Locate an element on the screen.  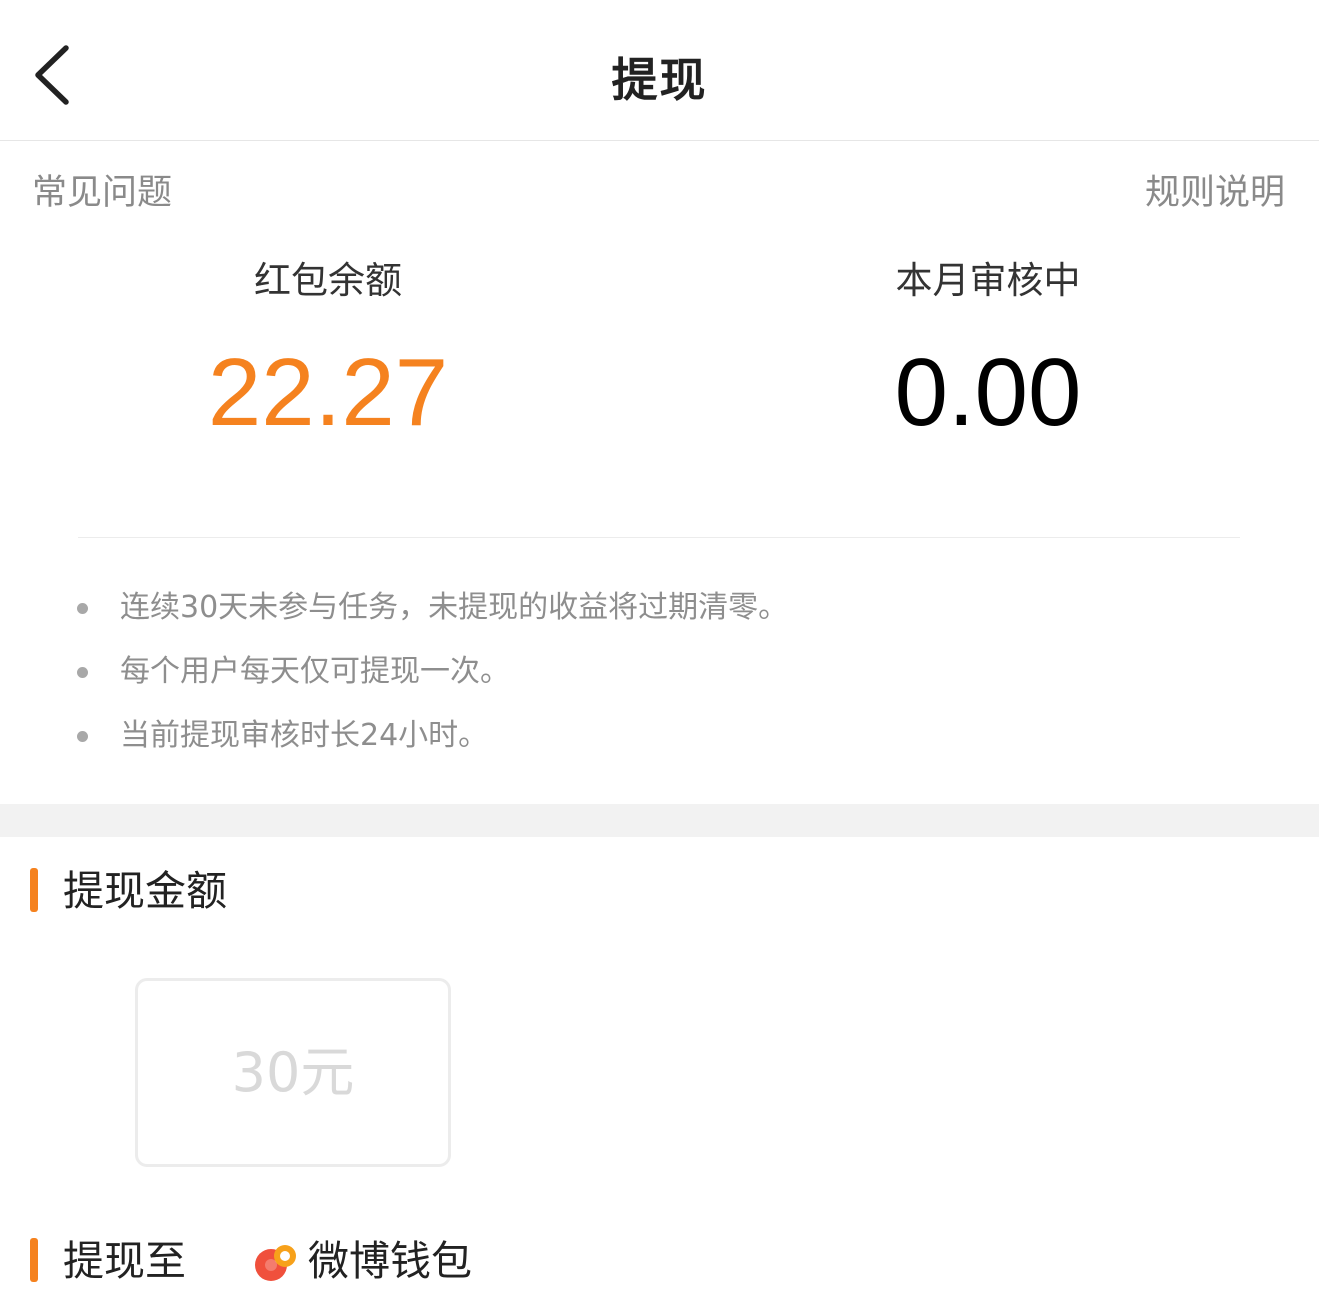
faq-link: 常见问题 is located at coordinates (102, 189).